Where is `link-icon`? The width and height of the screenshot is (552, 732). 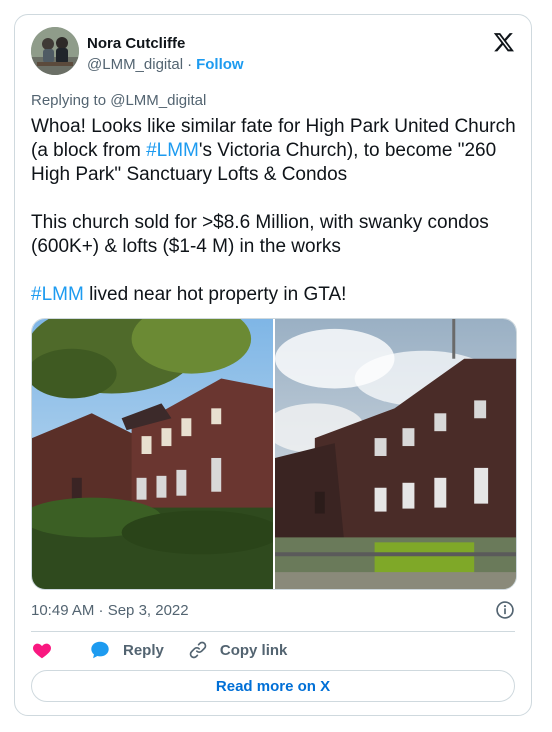 link-icon is located at coordinates (198, 650).